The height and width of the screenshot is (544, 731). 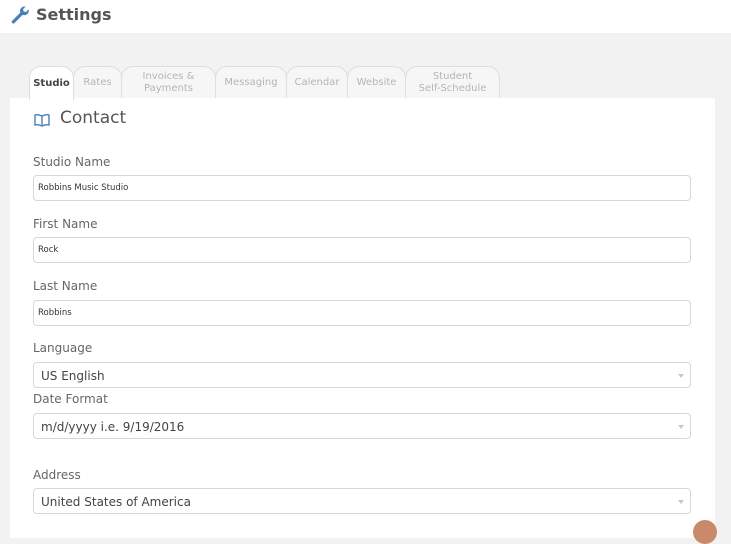 I want to click on tab-student-self-schedule: Student Self-Schedule, so click(x=452, y=82).